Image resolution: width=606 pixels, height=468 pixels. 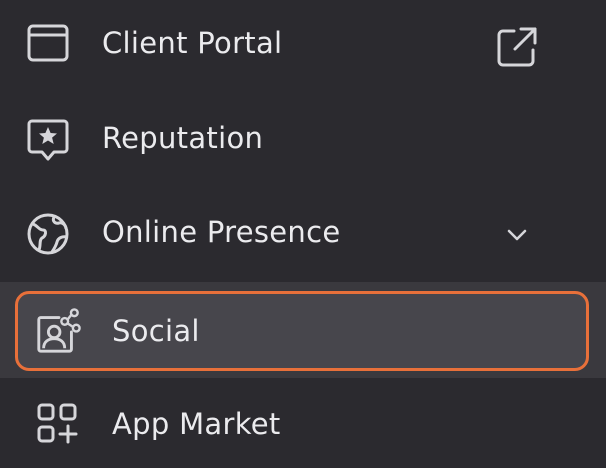 I want to click on external-link-icon, so click(x=517, y=47).